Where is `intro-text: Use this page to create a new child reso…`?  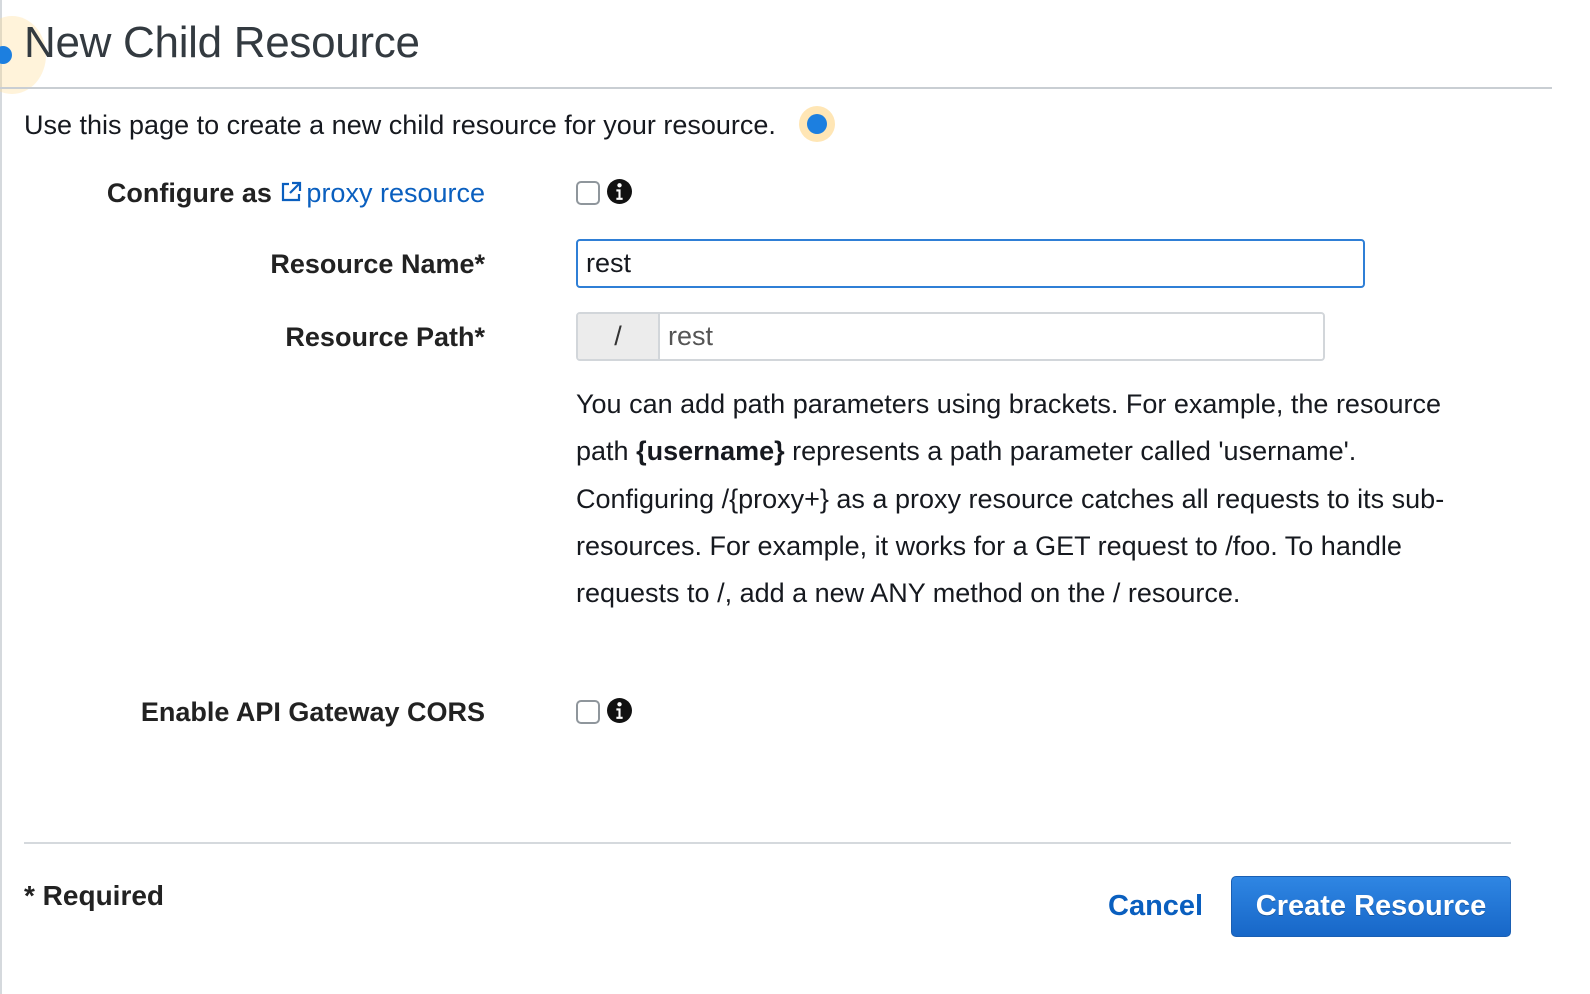
intro-text: Use this page to create a new child reso… is located at coordinates (400, 125).